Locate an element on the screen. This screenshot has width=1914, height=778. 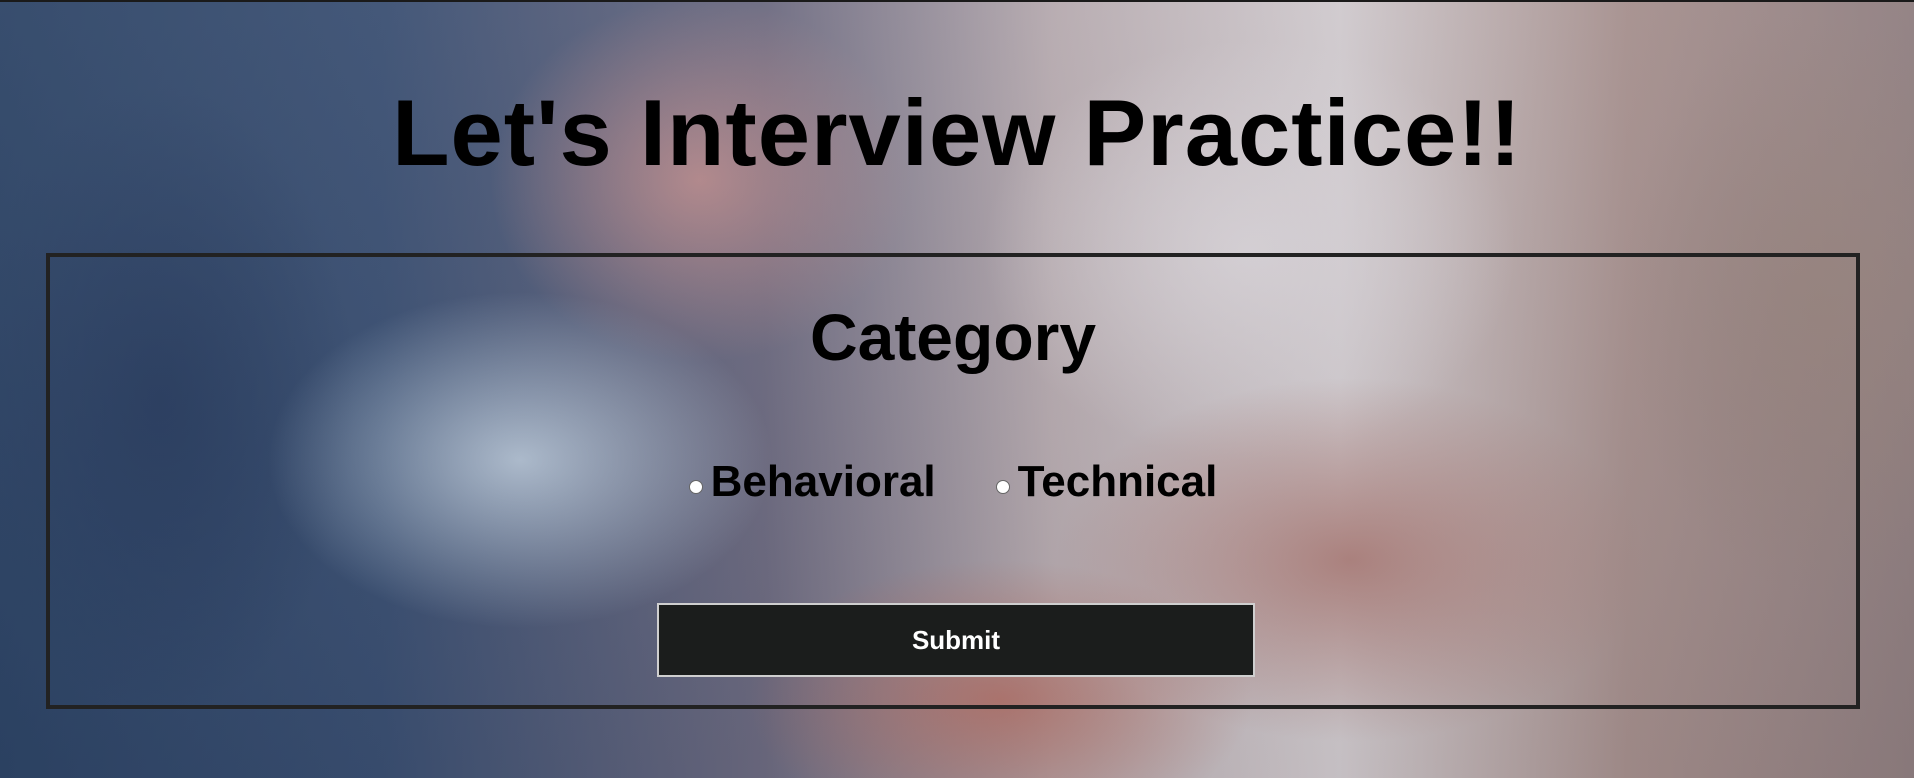
category-radio-group: Behavioral Technical is located at coordinates (953, 482).